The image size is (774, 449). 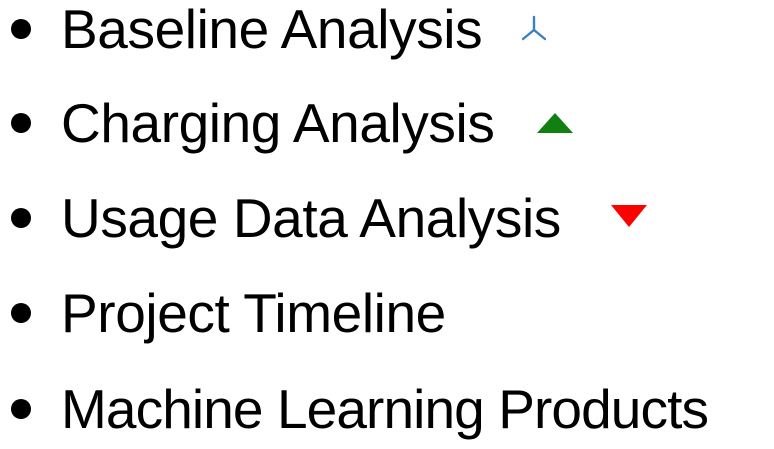 What do you see at coordinates (629, 216) in the screenshot?
I see `triangle-down-icon` at bounding box center [629, 216].